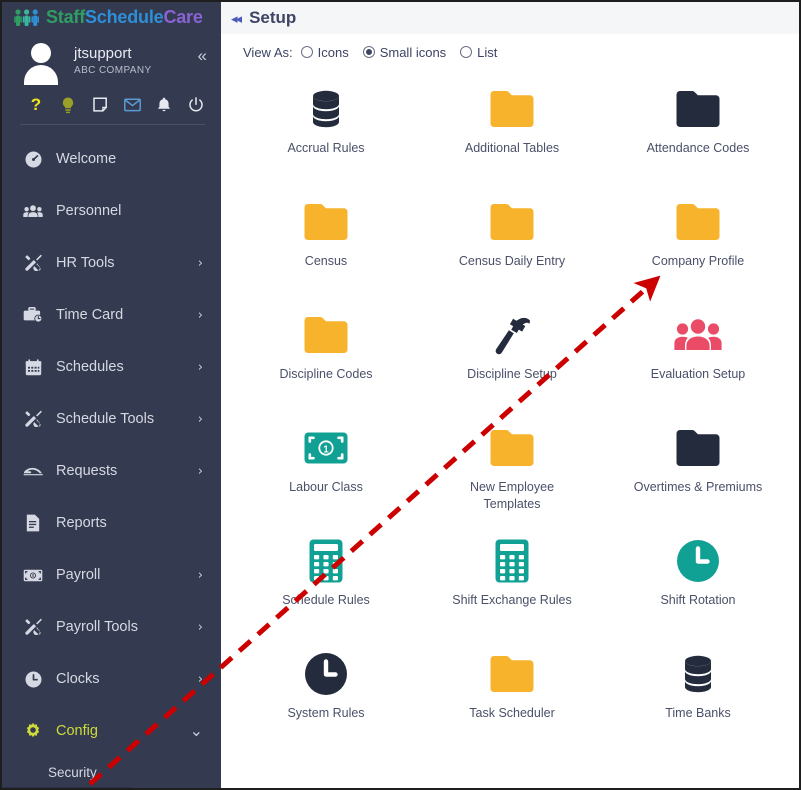 Image resolution: width=801 pixels, height=790 pixels. Describe the element at coordinates (698, 713) in the screenshot. I see `setup-tile-label: Time Banks` at that location.